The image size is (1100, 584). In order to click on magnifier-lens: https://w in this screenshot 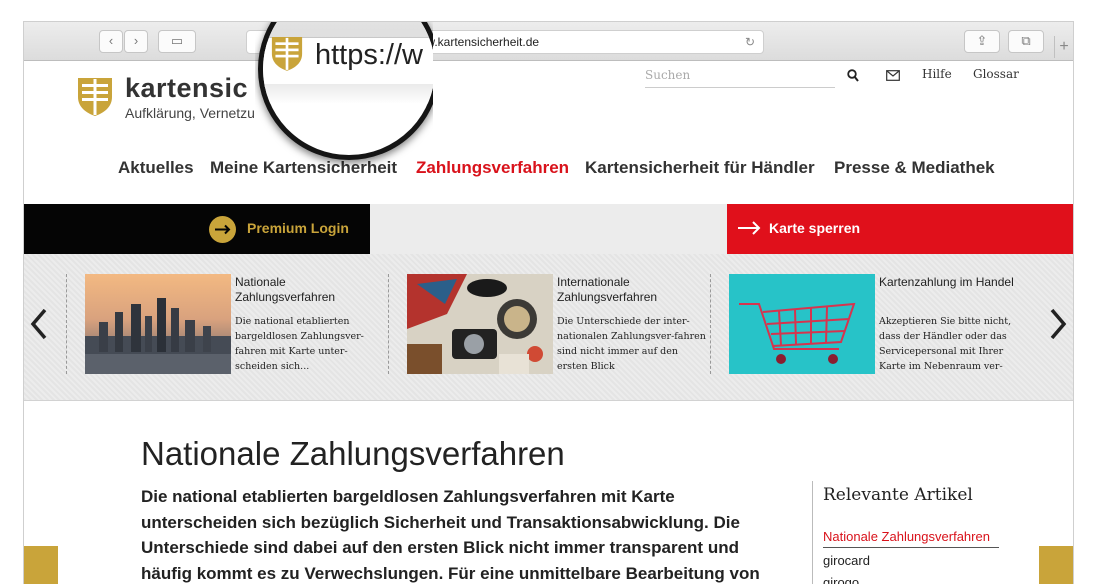, I will do `click(345, 91)`.